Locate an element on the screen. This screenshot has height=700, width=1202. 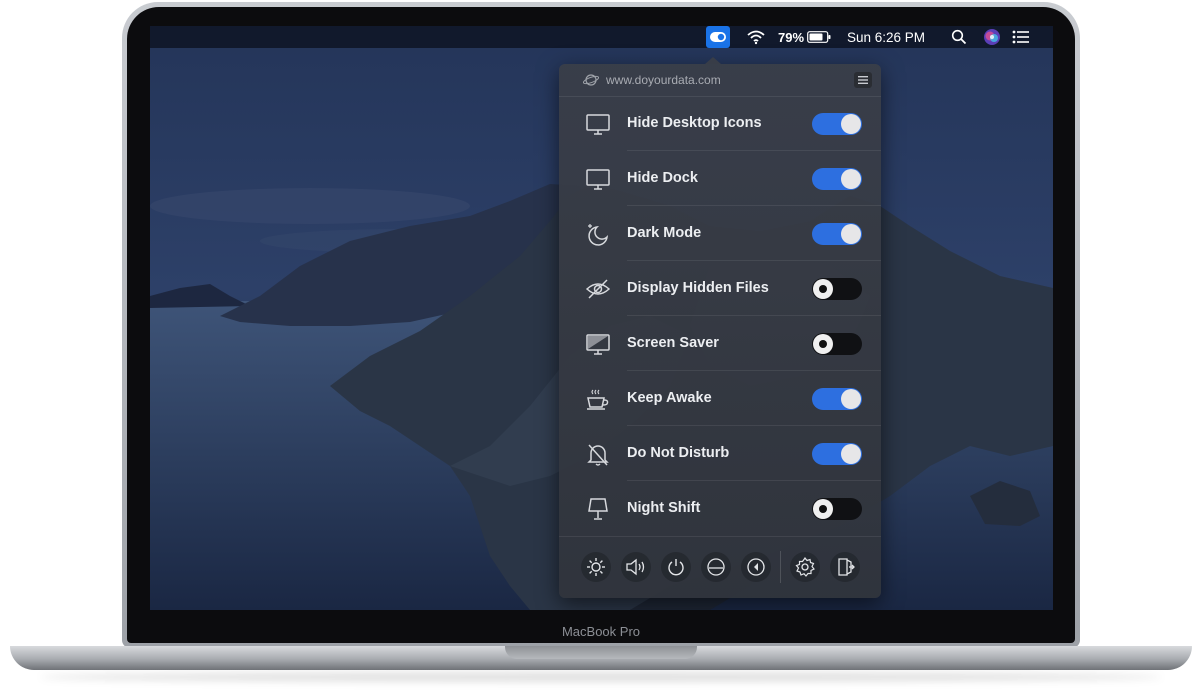
row-screen-saver: Screen Saver is located at coordinates (720, 343).